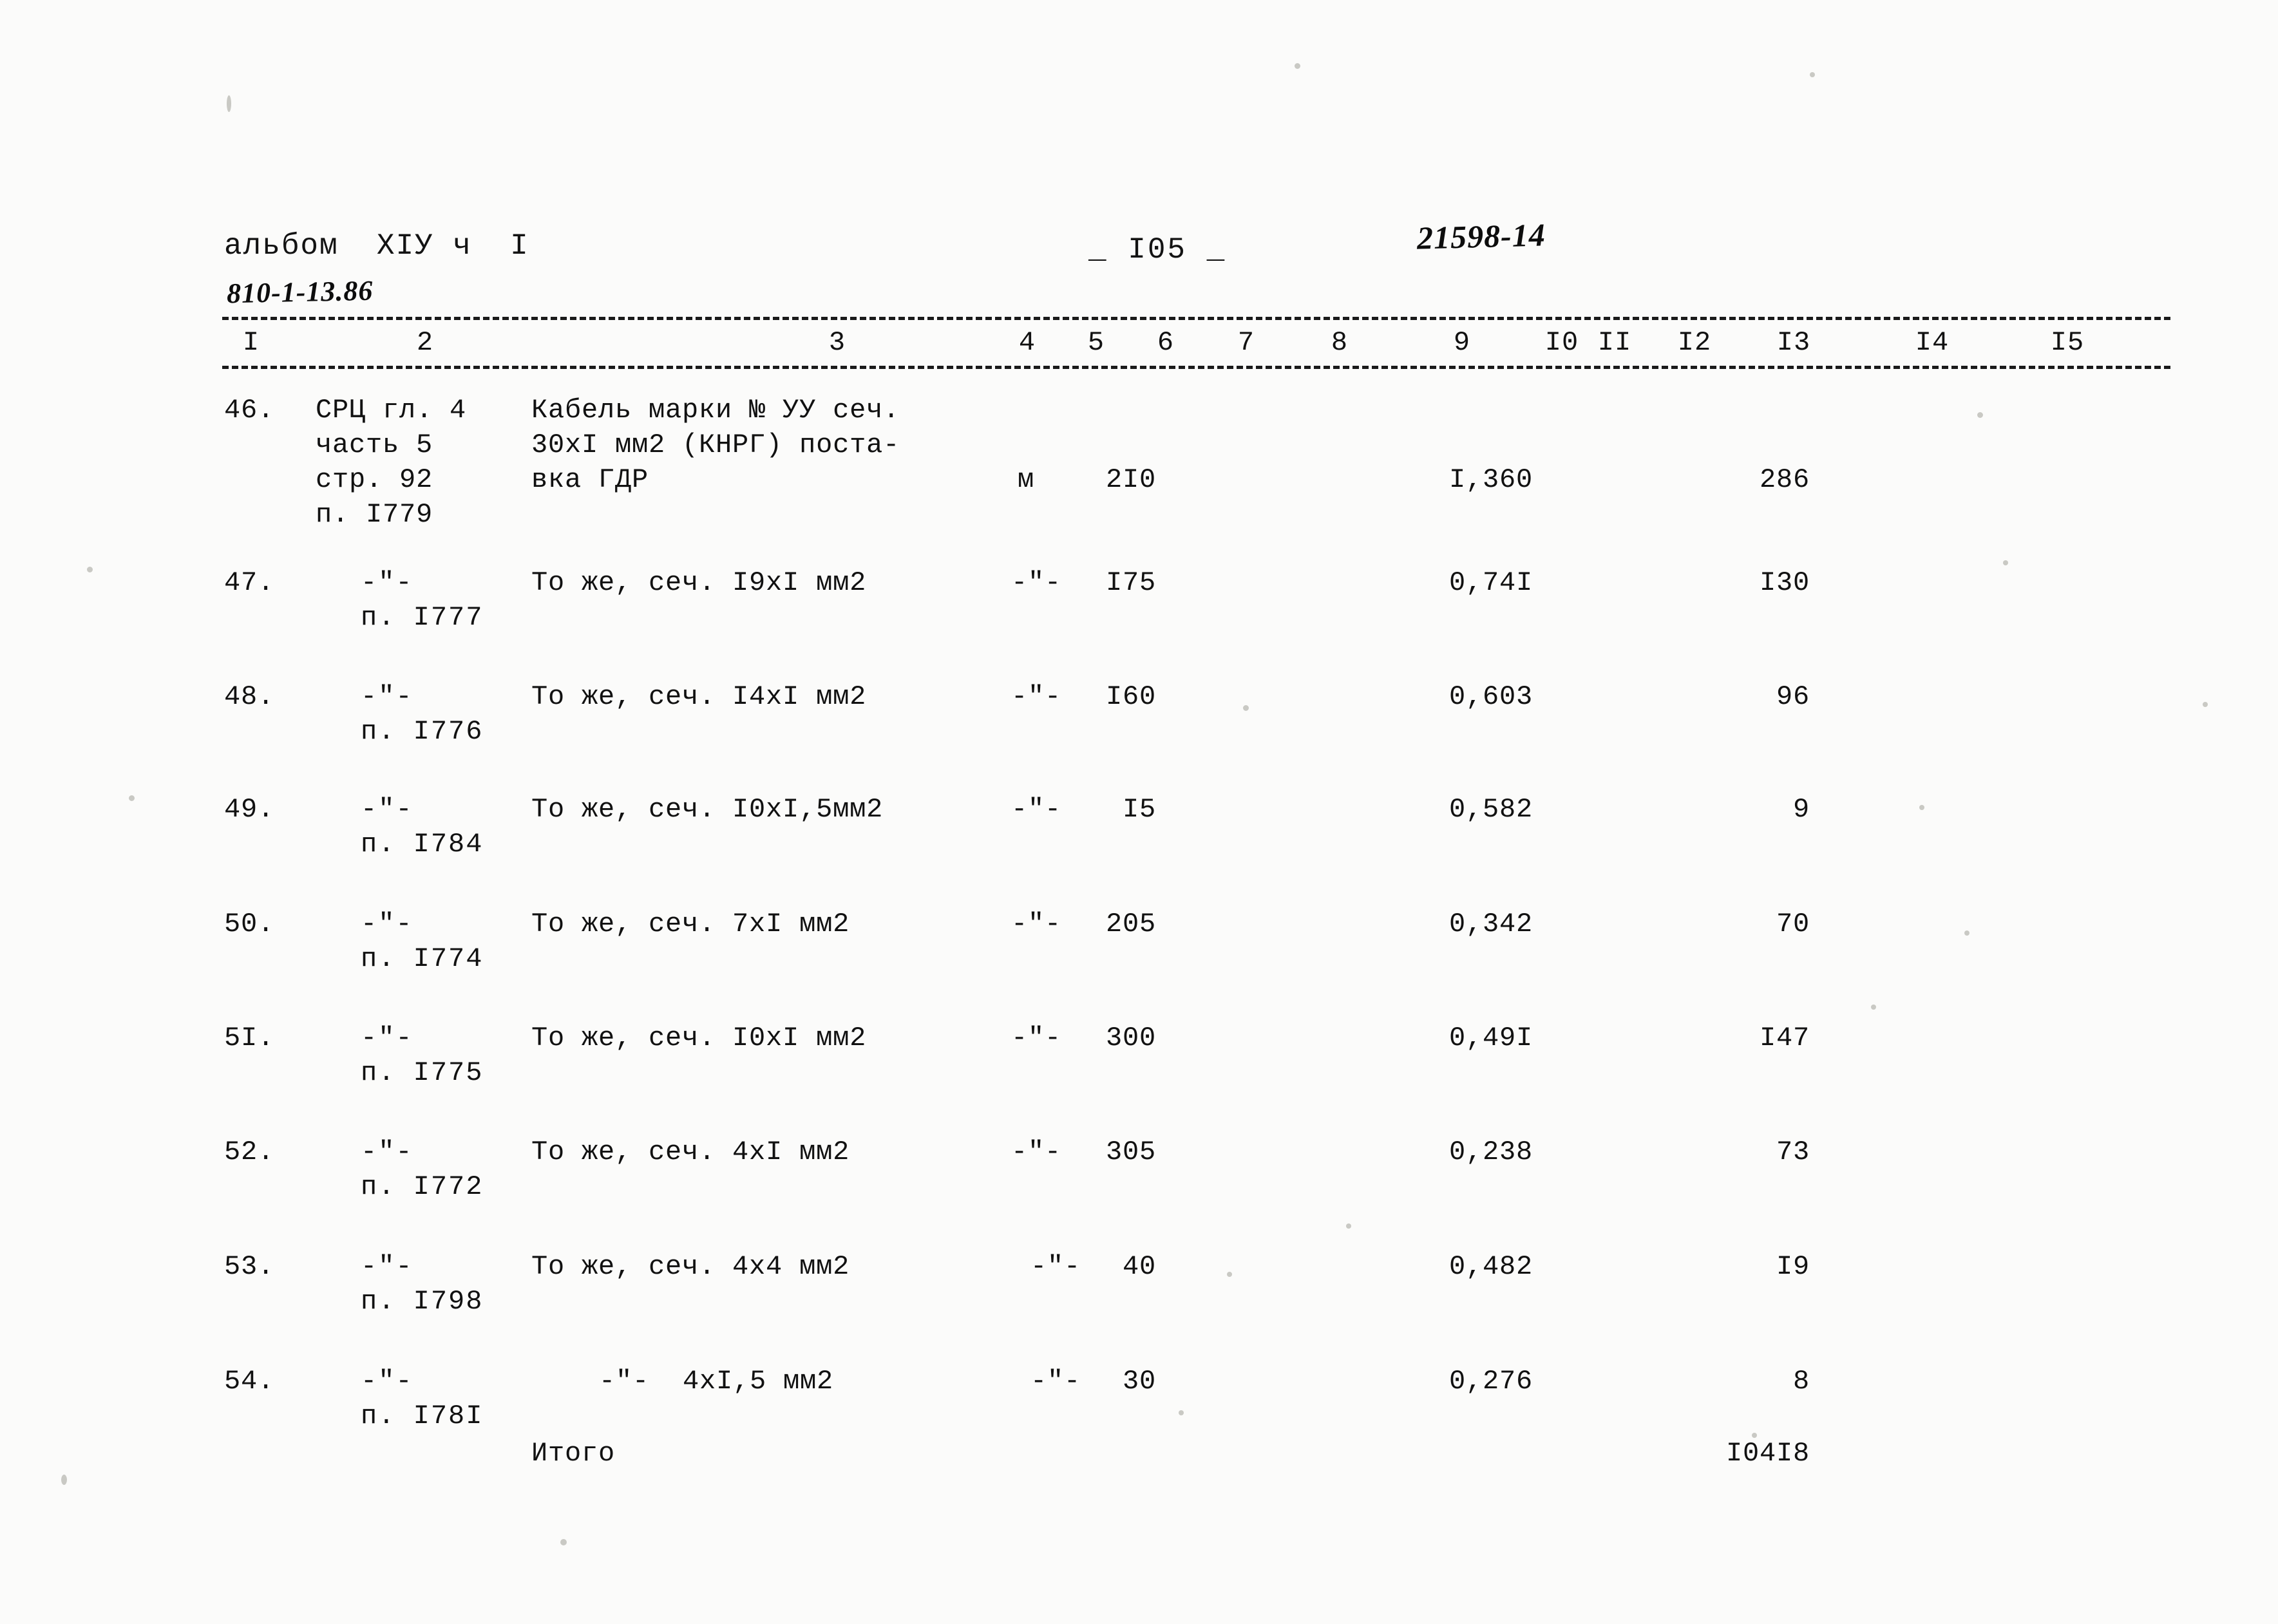  I want to click on page-number: _ I05 _, so click(1157, 250).